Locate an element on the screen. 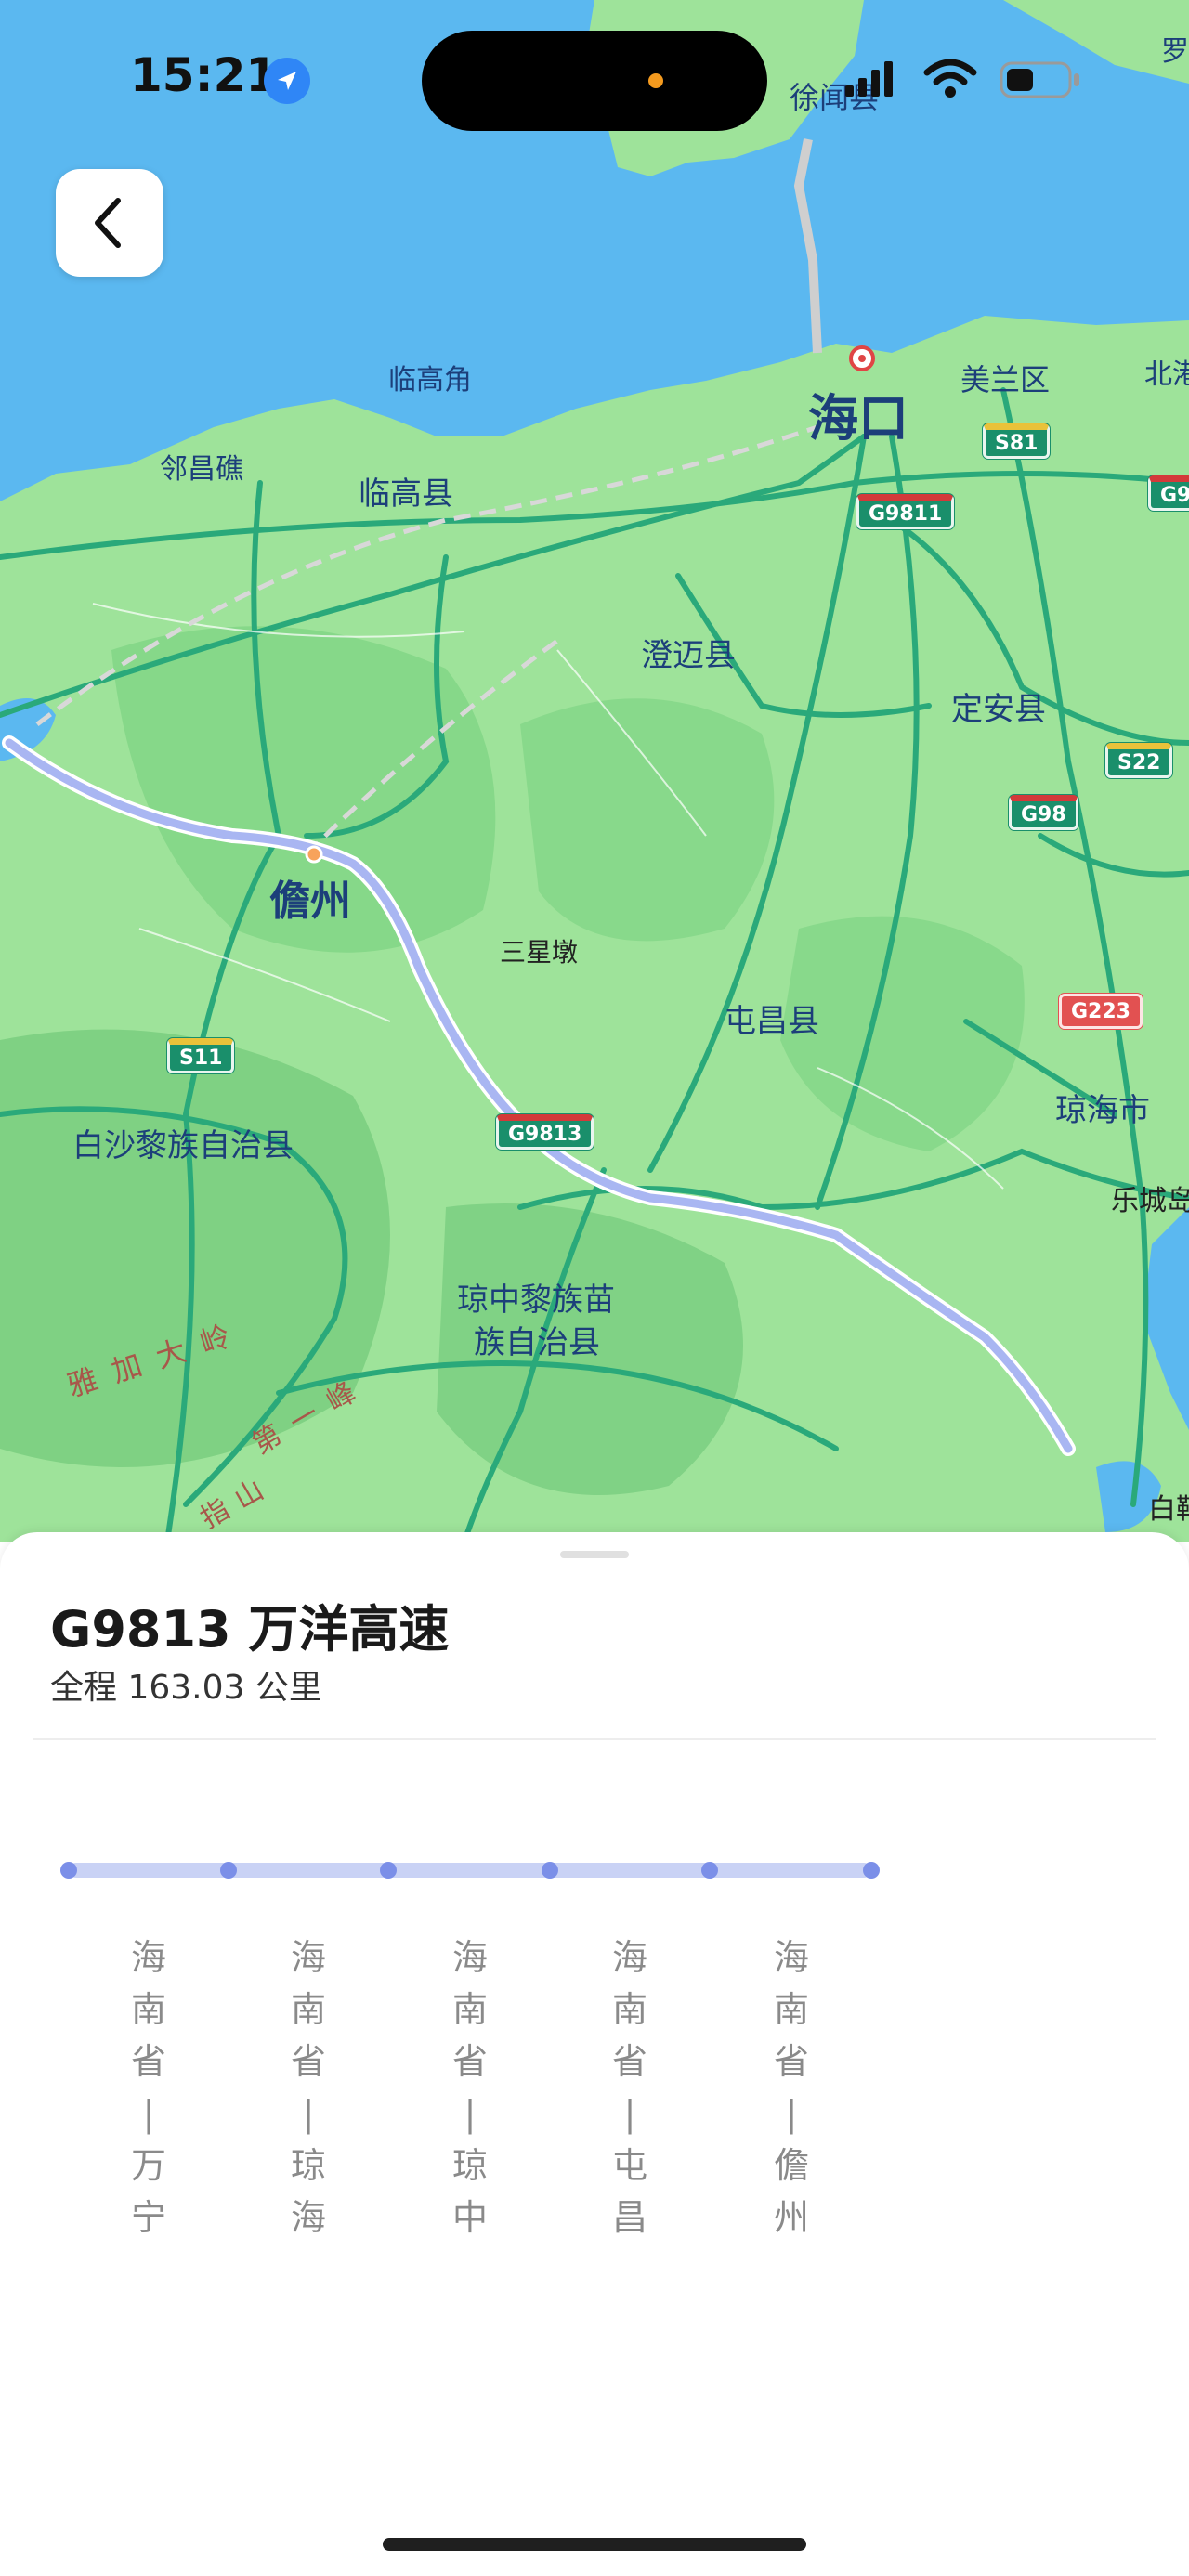 The height and width of the screenshot is (2576, 1189). back-button is located at coordinates (110, 223).